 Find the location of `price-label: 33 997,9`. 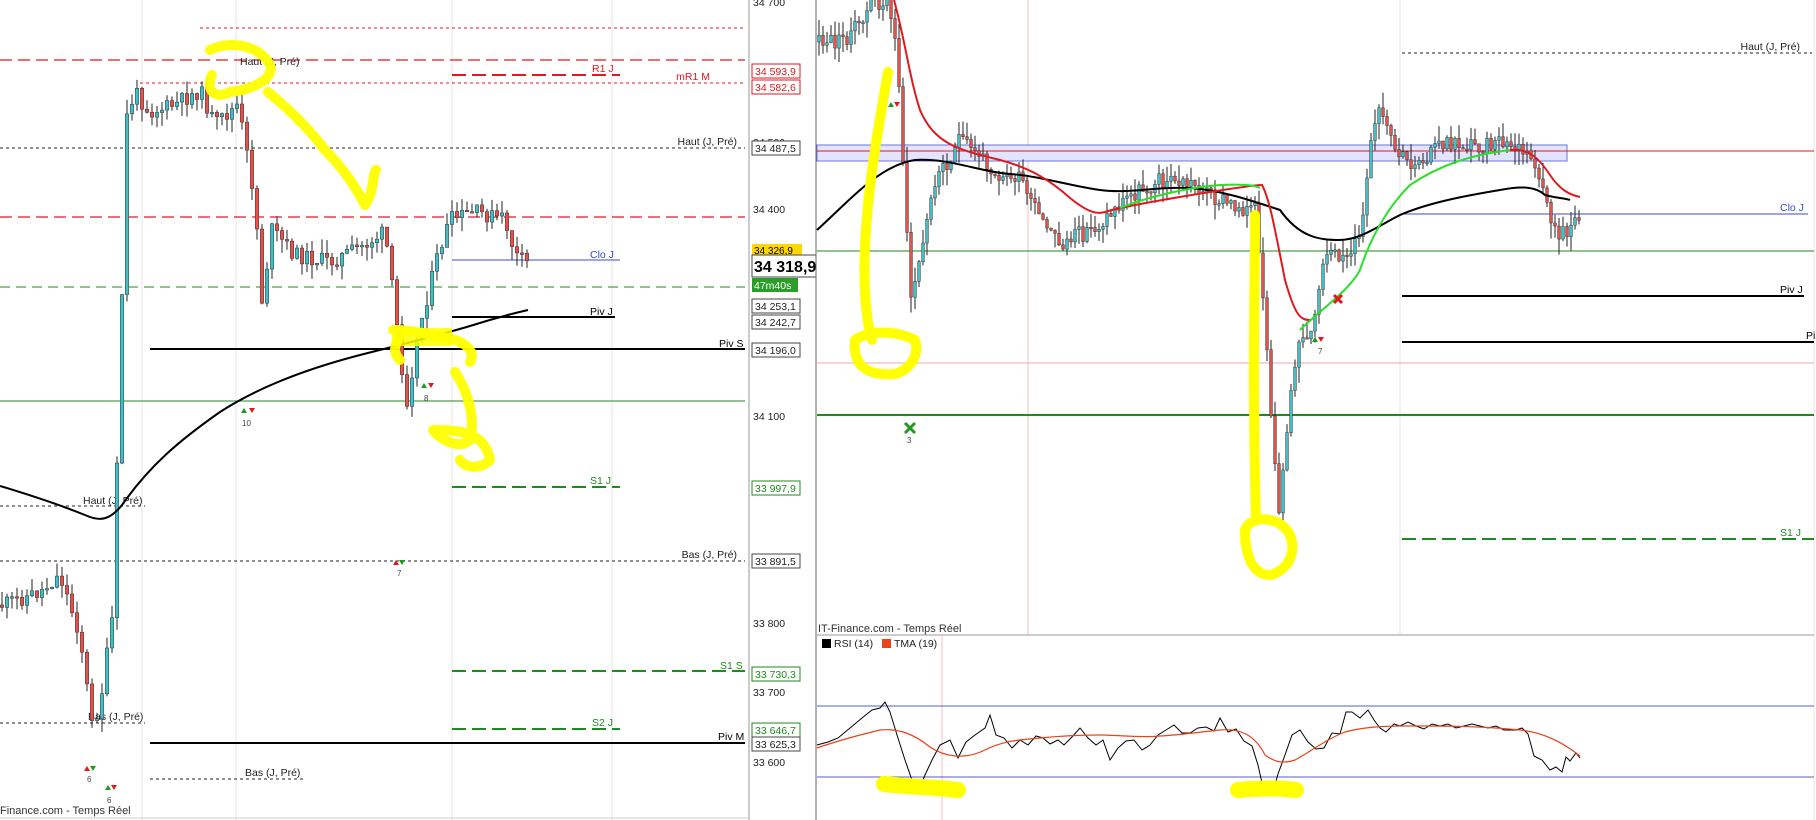

price-label: 33 997,9 is located at coordinates (775, 489).